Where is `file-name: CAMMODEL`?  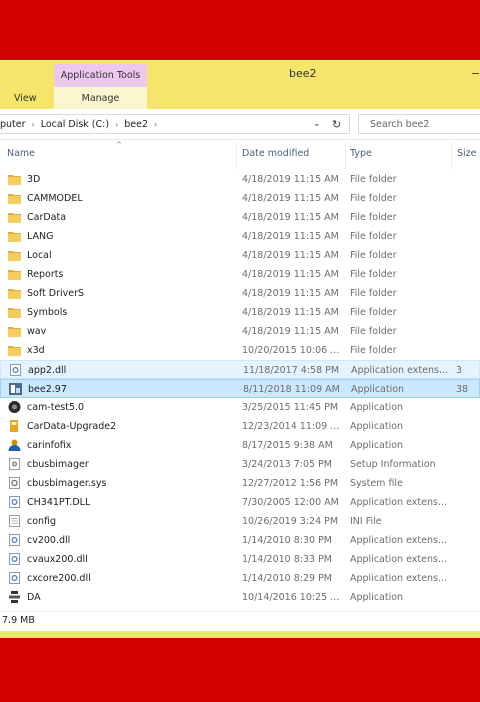
file-name: CAMMODEL is located at coordinates (55, 198).